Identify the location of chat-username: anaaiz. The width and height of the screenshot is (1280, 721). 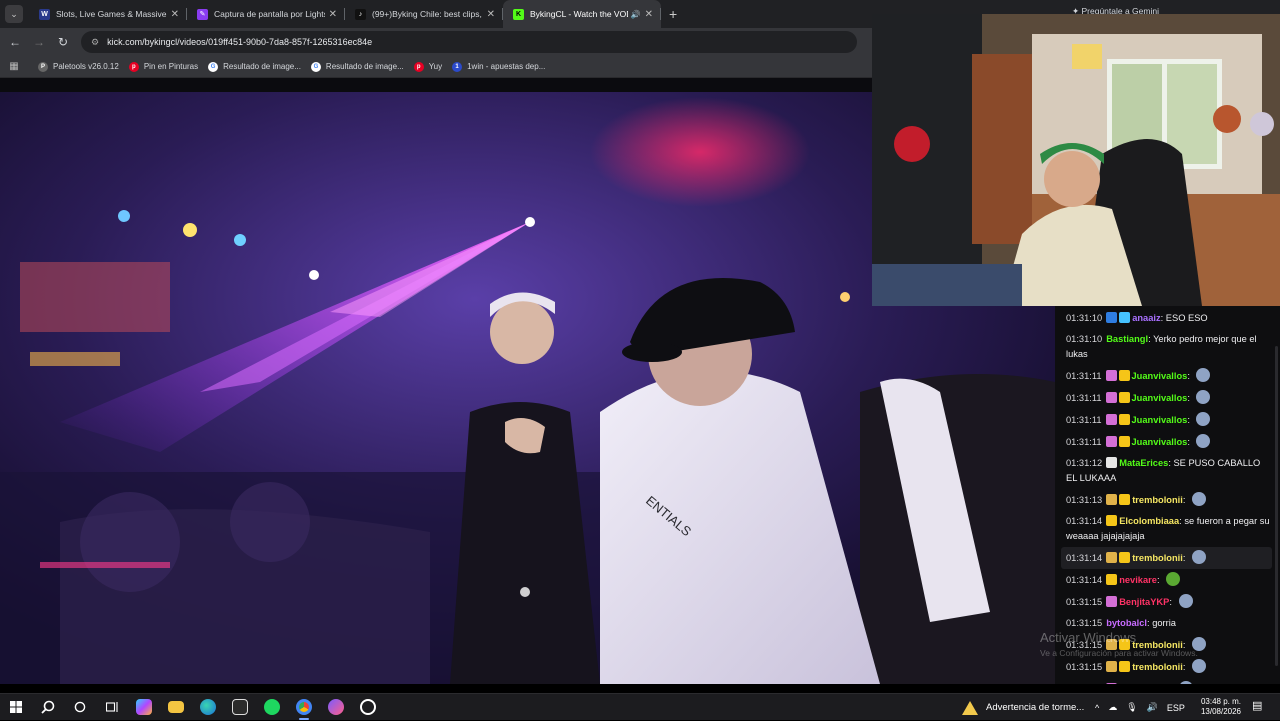
(1146, 318).